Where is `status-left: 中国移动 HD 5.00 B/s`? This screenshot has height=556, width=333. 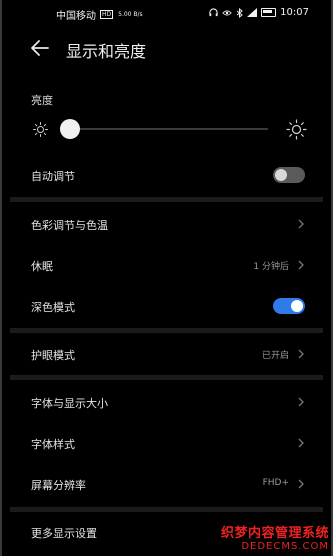 status-left: 中国移动 HD 5.00 B/s is located at coordinates (99, 14).